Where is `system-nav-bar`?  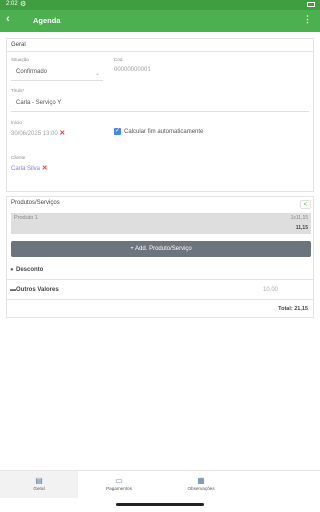
system-nav-bar is located at coordinates (160, 505).